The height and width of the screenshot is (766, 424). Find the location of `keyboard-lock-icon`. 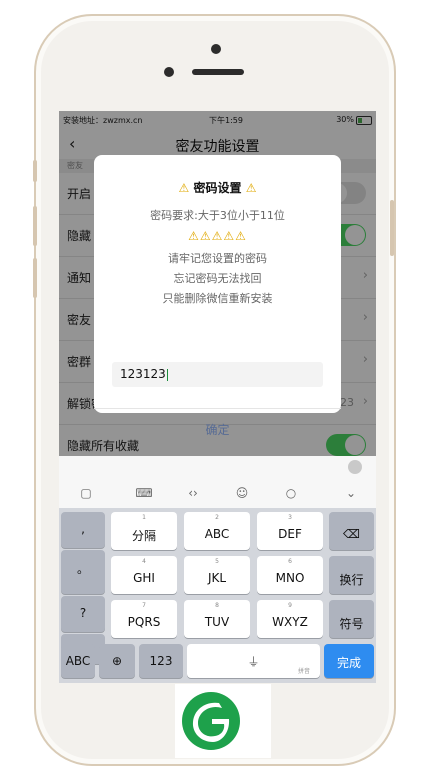

keyboard-lock-icon is located at coordinates (355, 467).